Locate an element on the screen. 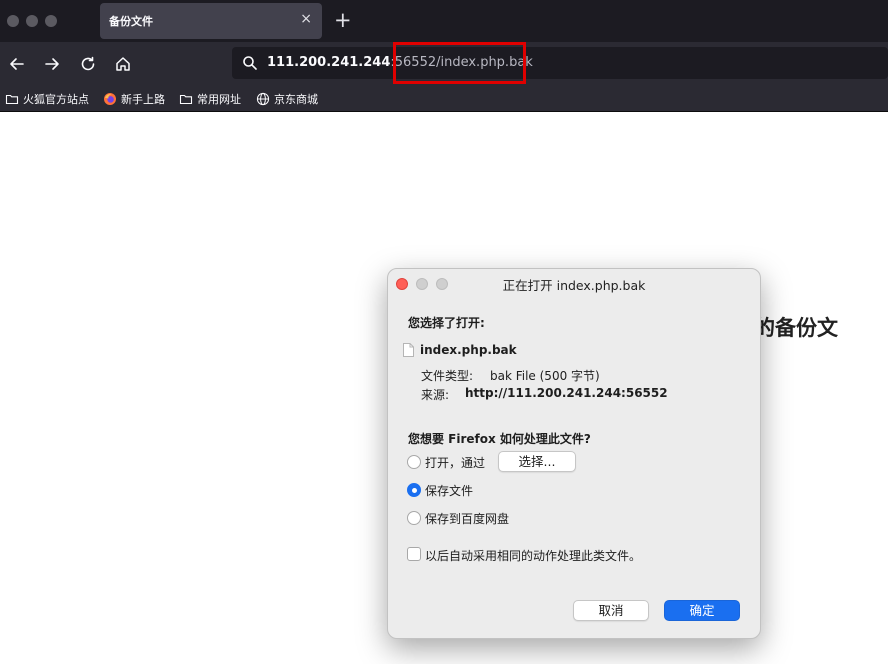 This screenshot has height=664, width=888. bookmark-item-firefox-official: 火狐官方站点 is located at coordinates (47, 99).